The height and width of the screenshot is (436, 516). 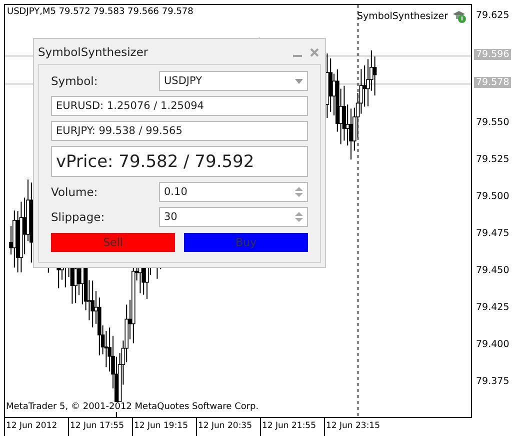 What do you see at coordinates (179, 131) in the screenshot?
I see `quote-field: EURJPY: 99.538 / 99.565` at bounding box center [179, 131].